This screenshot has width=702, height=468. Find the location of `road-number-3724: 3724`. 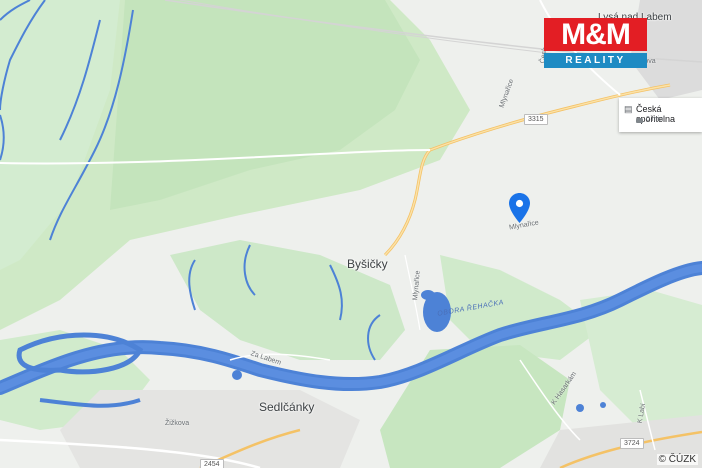

road-number-3724: 3724 is located at coordinates (632, 443).